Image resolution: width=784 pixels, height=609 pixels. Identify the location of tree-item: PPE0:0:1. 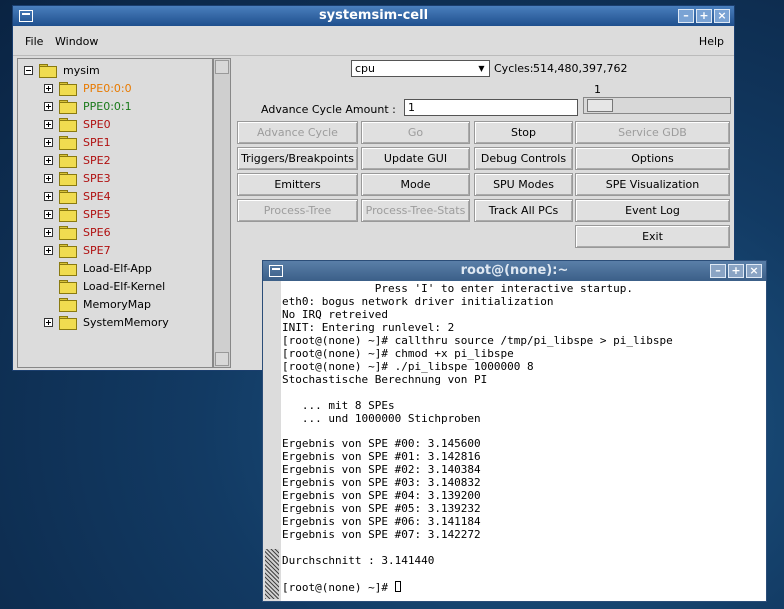
(88, 106).